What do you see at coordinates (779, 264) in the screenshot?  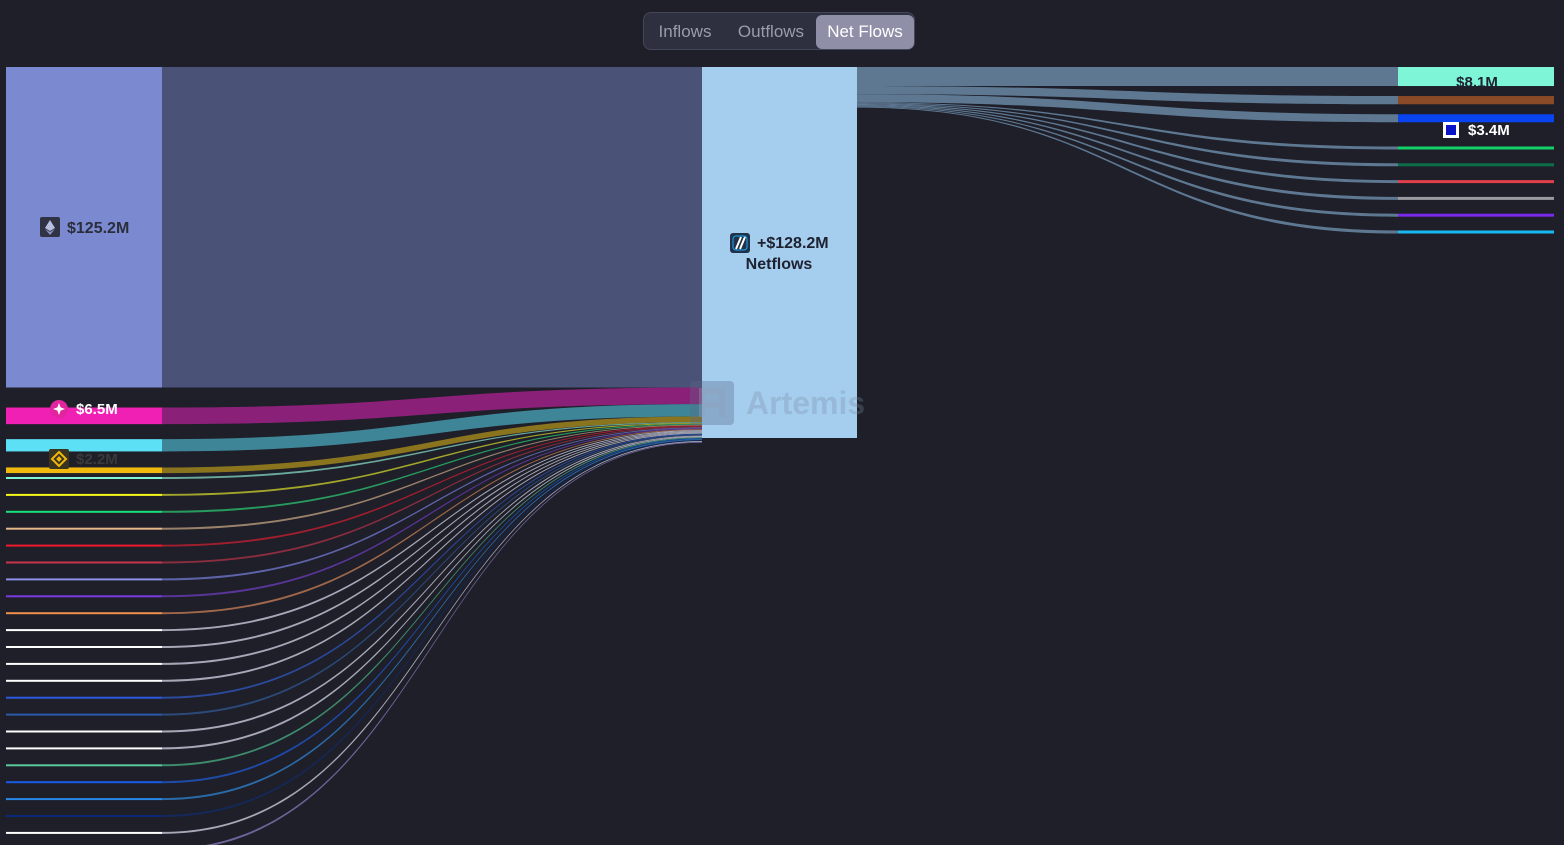 I see `center-sublabel: Netflows` at bounding box center [779, 264].